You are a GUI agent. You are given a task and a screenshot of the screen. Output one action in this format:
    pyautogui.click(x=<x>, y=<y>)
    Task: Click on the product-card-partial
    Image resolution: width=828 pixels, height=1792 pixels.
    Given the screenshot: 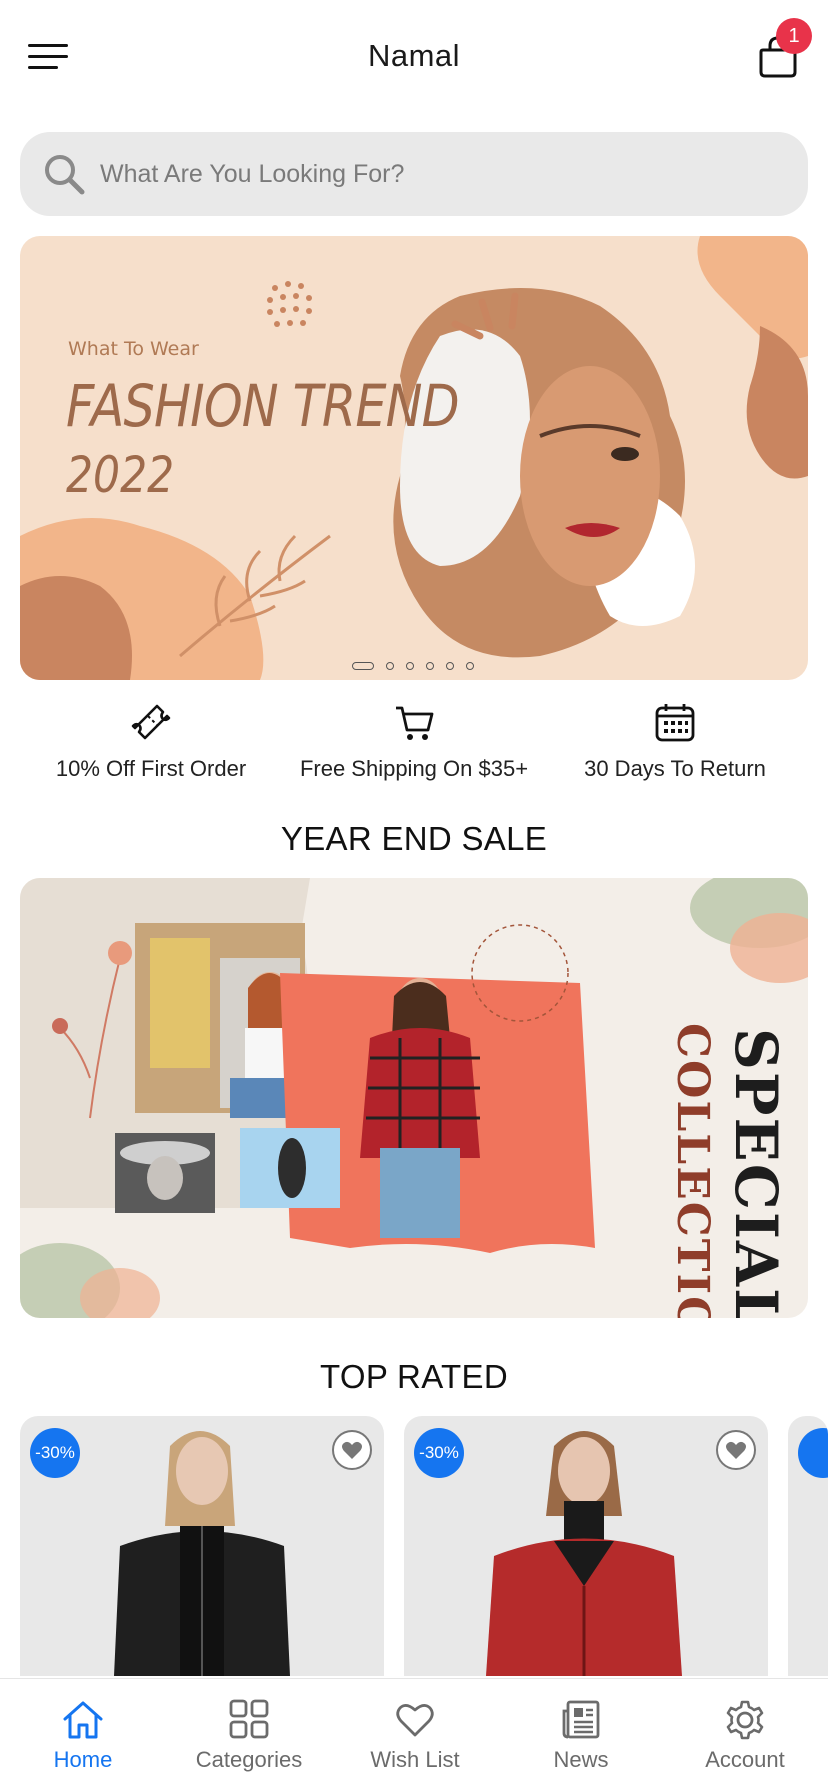 What is the action you would take?
    pyautogui.click(x=808, y=1546)
    